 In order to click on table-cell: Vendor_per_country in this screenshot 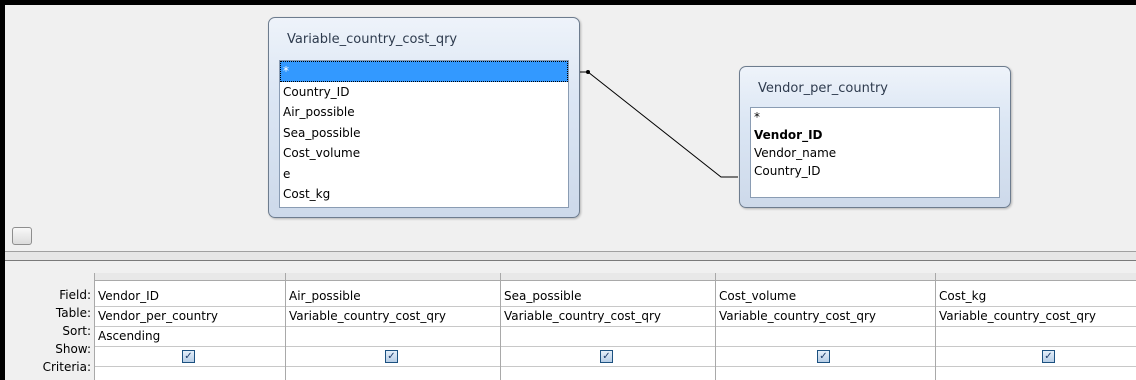, I will do `click(190, 317)`.